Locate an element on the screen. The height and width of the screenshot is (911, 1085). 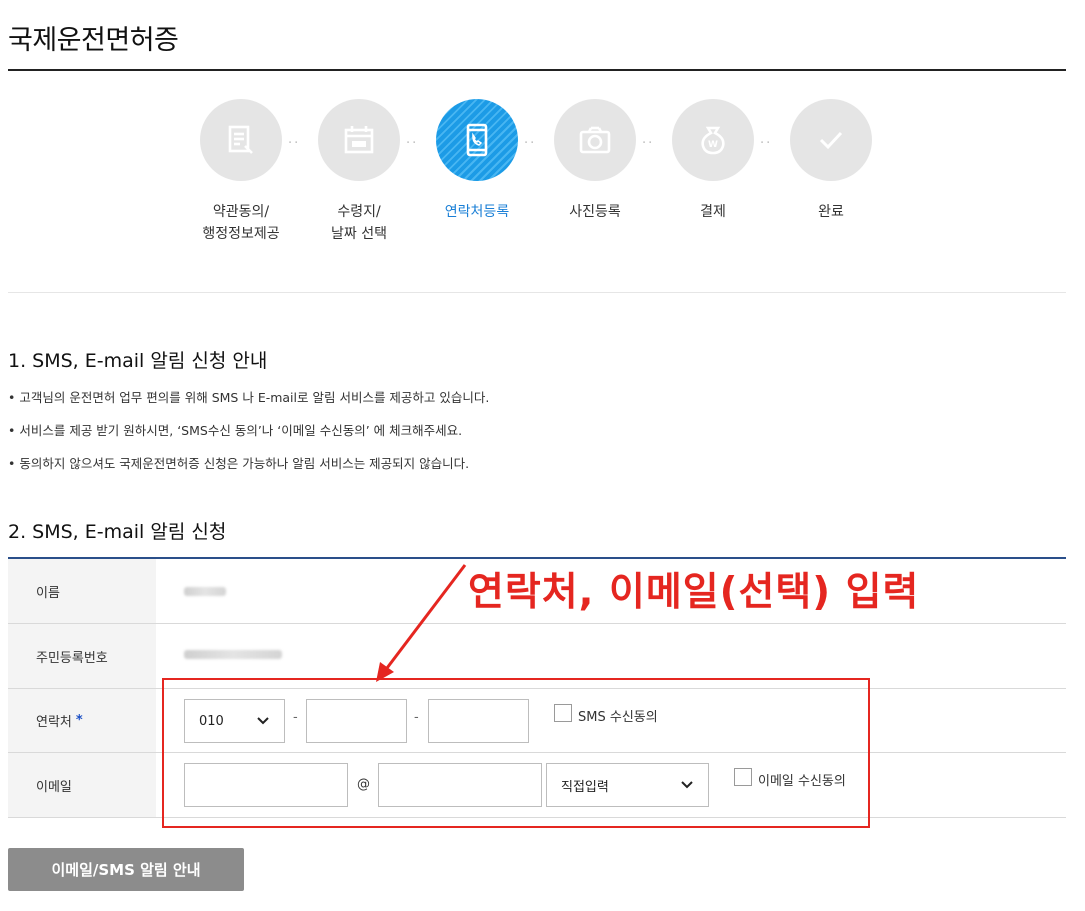
camera-icon is located at coordinates (595, 140).